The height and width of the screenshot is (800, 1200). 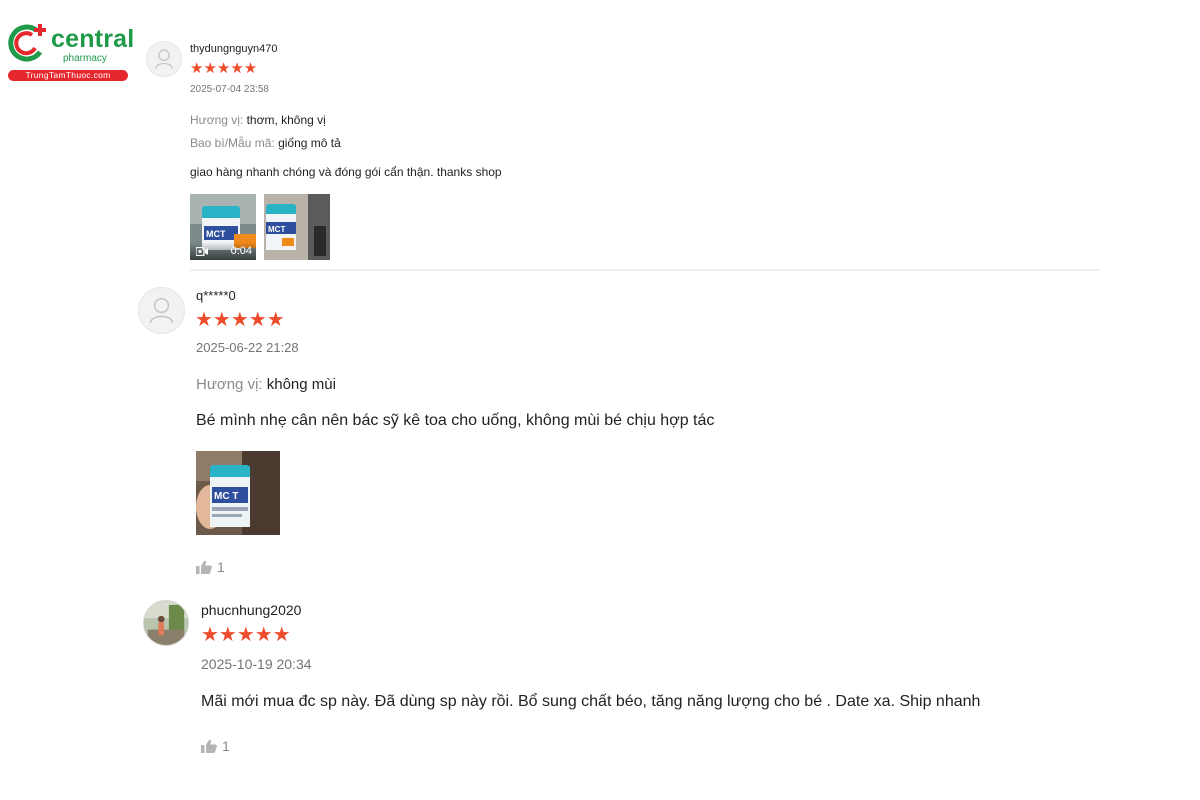 I want to click on review-username: phucnhung2020, so click(x=251, y=610).